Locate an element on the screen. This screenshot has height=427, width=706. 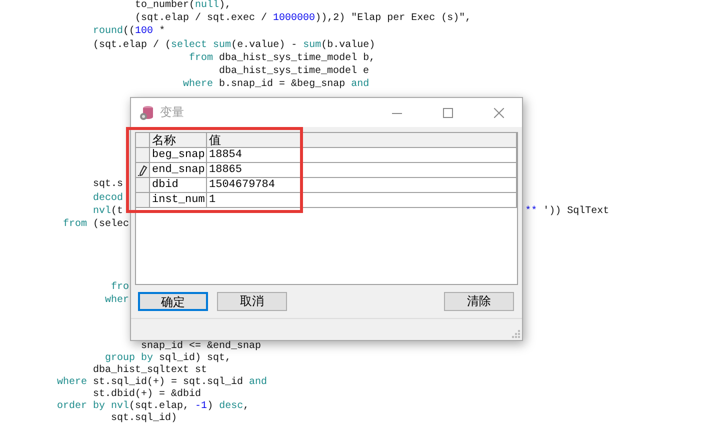
code-line: (sqt.elap / (select sum(e.value) - sum(b.value) is located at coordinates (234, 45).